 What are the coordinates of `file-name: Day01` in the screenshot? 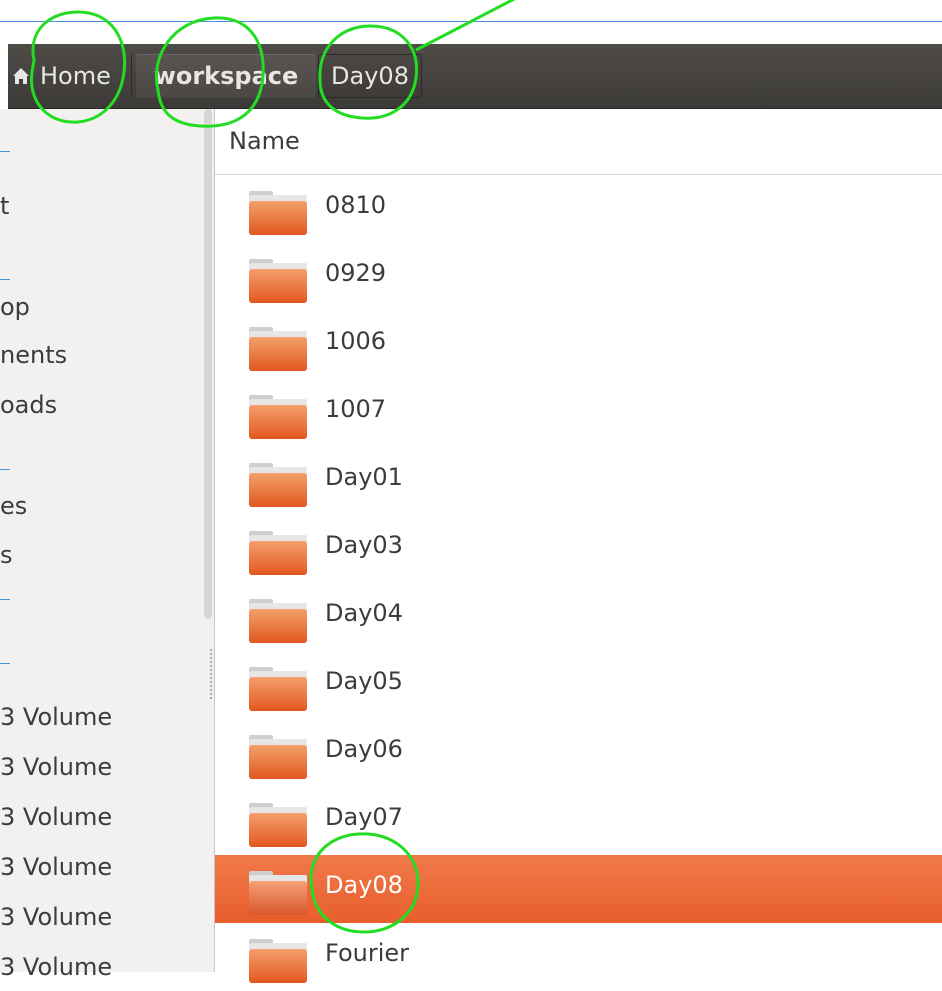 It's located at (364, 477).